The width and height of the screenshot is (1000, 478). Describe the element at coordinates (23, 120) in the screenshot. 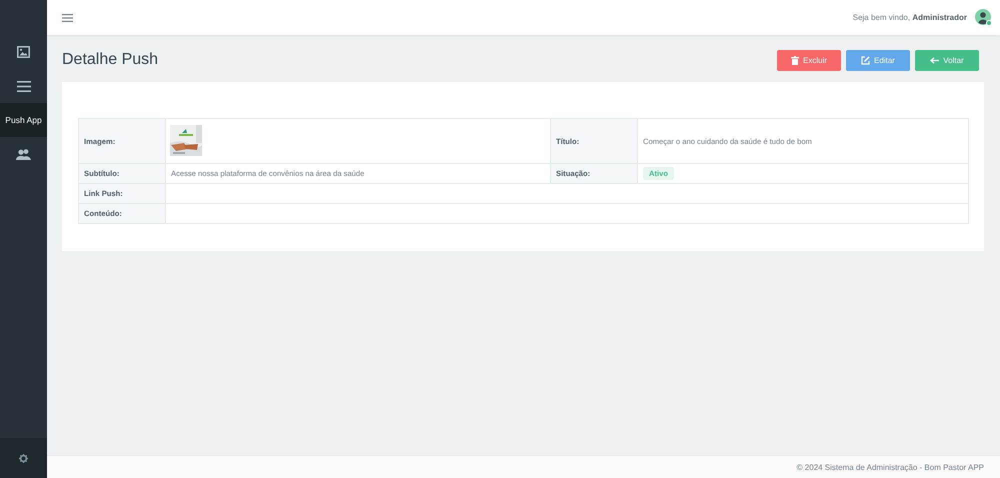

I see `sidebar-item: Push App` at that location.